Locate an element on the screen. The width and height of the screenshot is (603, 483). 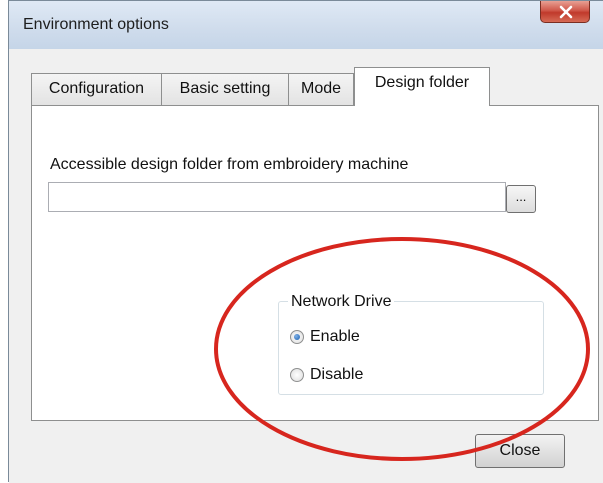
disable-label: Disable is located at coordinates (337, 374).